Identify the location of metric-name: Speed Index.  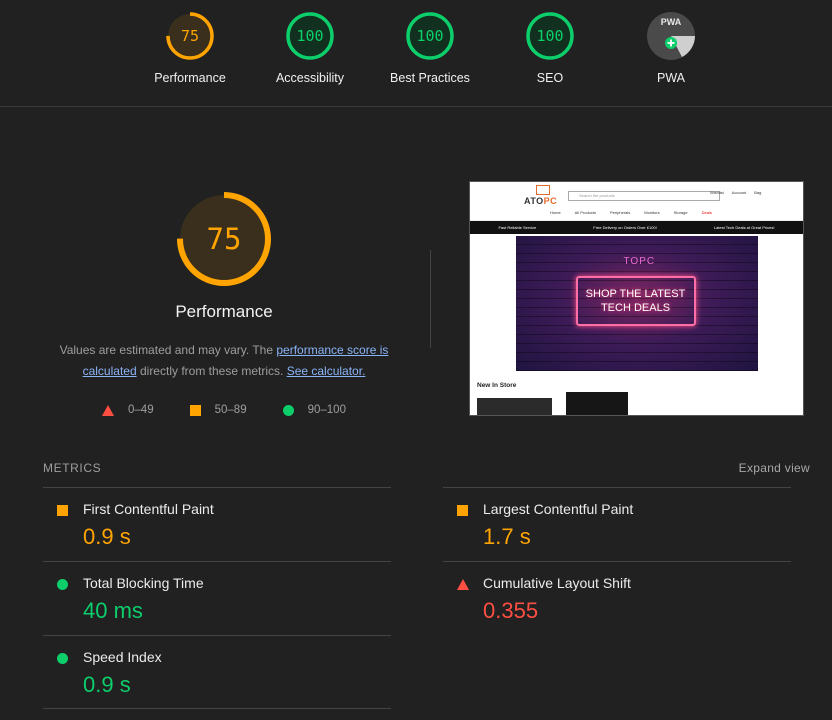
(122, 657).